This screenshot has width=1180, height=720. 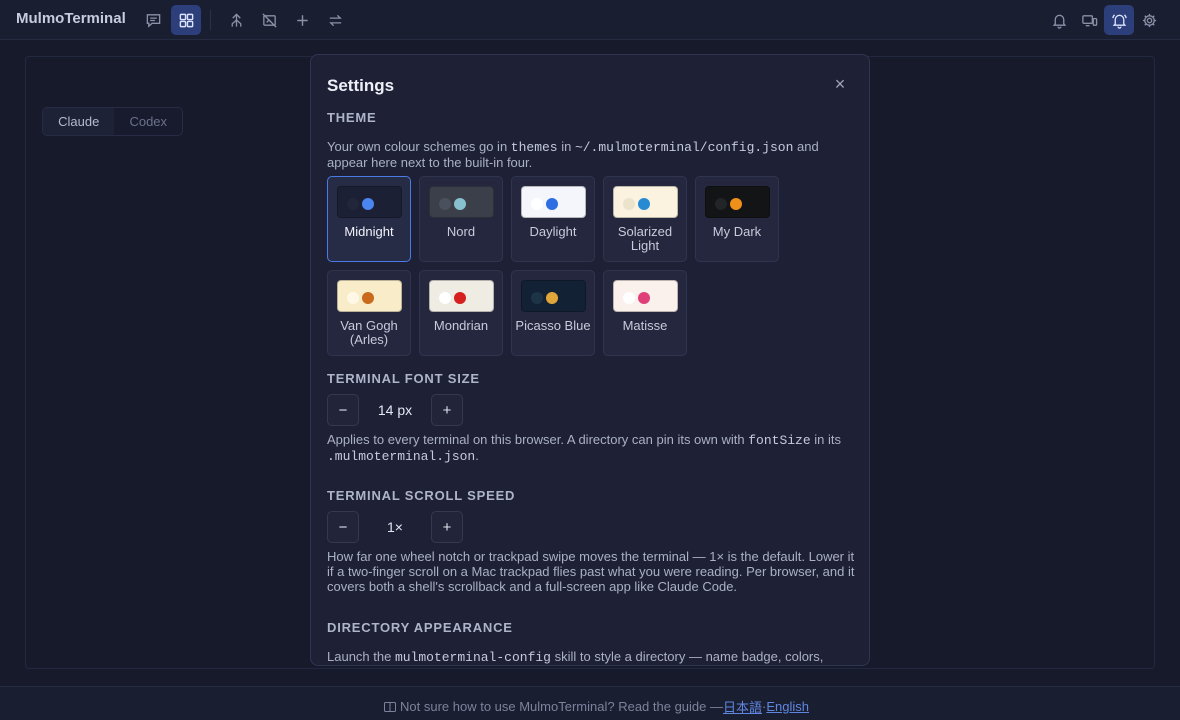 What do you see at coordinates (447, 410) in the screenshot?
I see `font-size-increase-button: +` at bounding box center [447, 410].